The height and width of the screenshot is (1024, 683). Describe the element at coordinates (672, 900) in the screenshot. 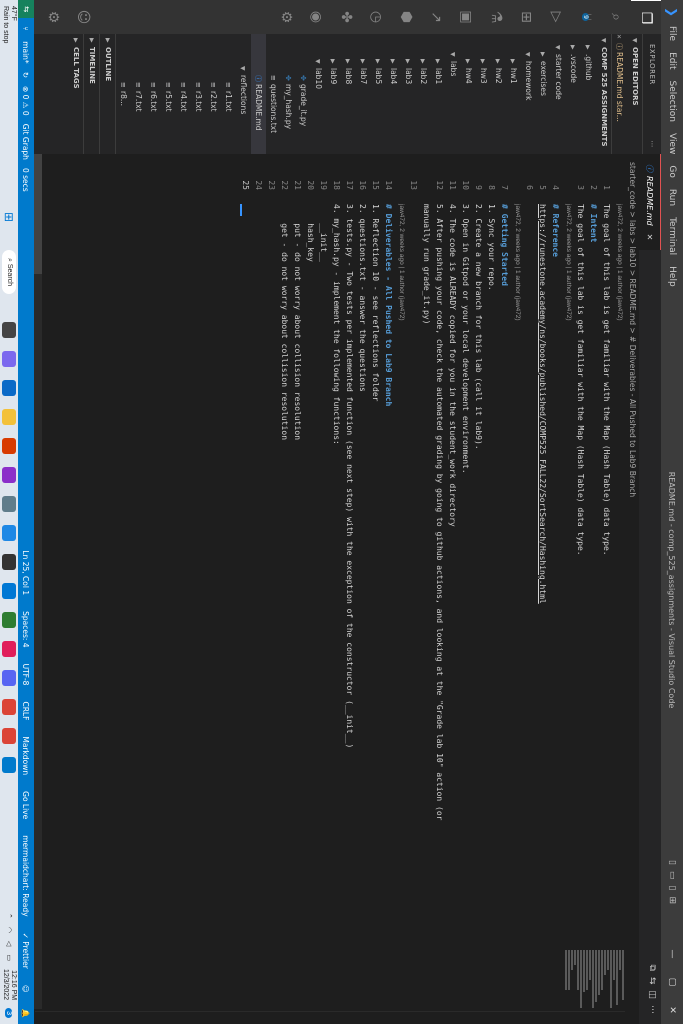

I see `customize-layout-icon: ⊞` at that location.